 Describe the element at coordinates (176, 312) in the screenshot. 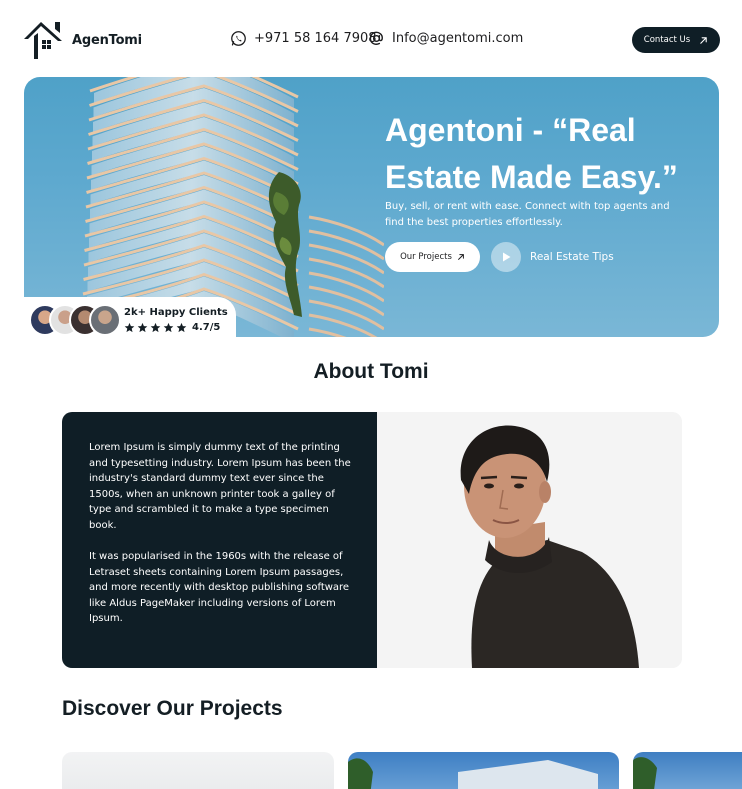

I see `happy-clients-label: 2k+ Happy Clients` at that location.